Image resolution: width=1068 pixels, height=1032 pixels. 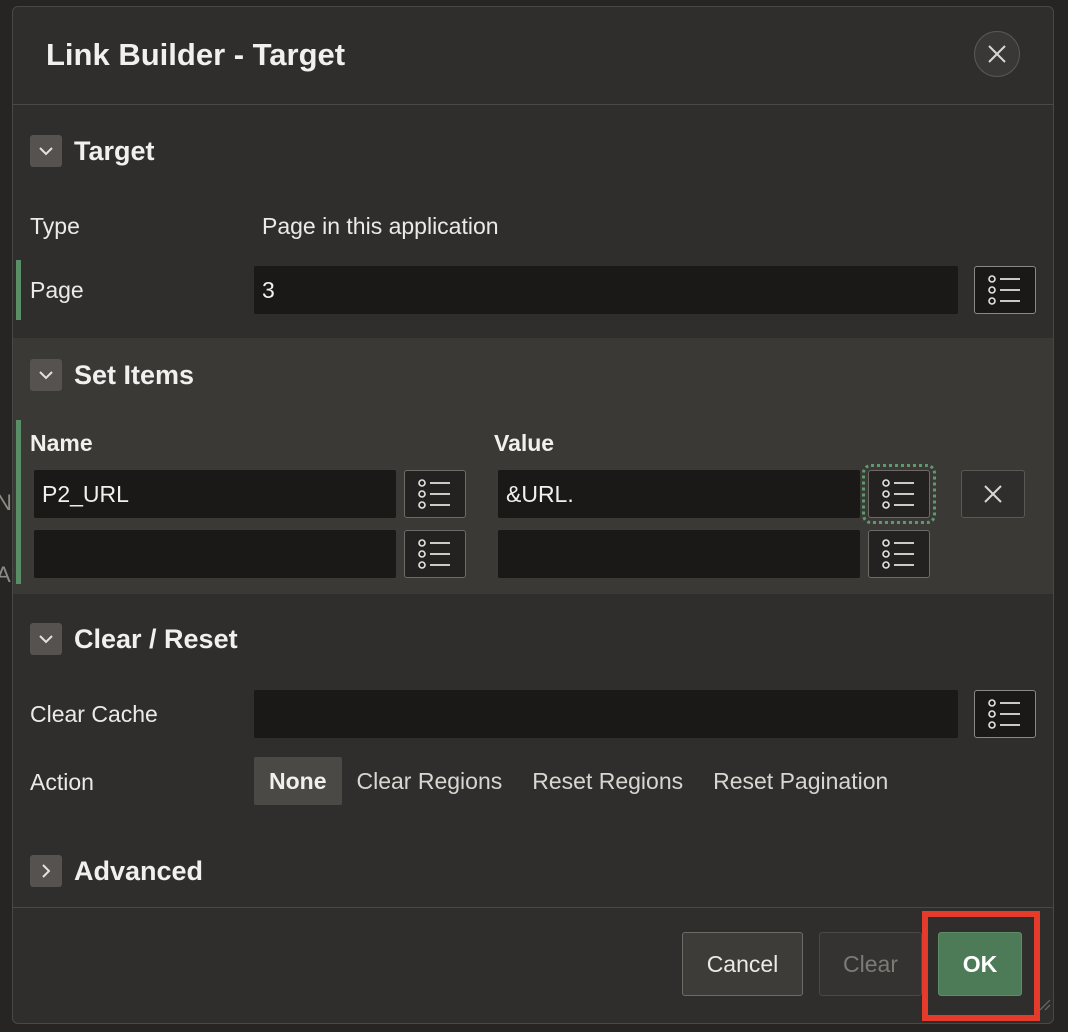 What do you see at coordinates (607, 781) in the screenshot?
I see `action-option-reset-regions: Reset Regions` at bounding box center [607, 781].